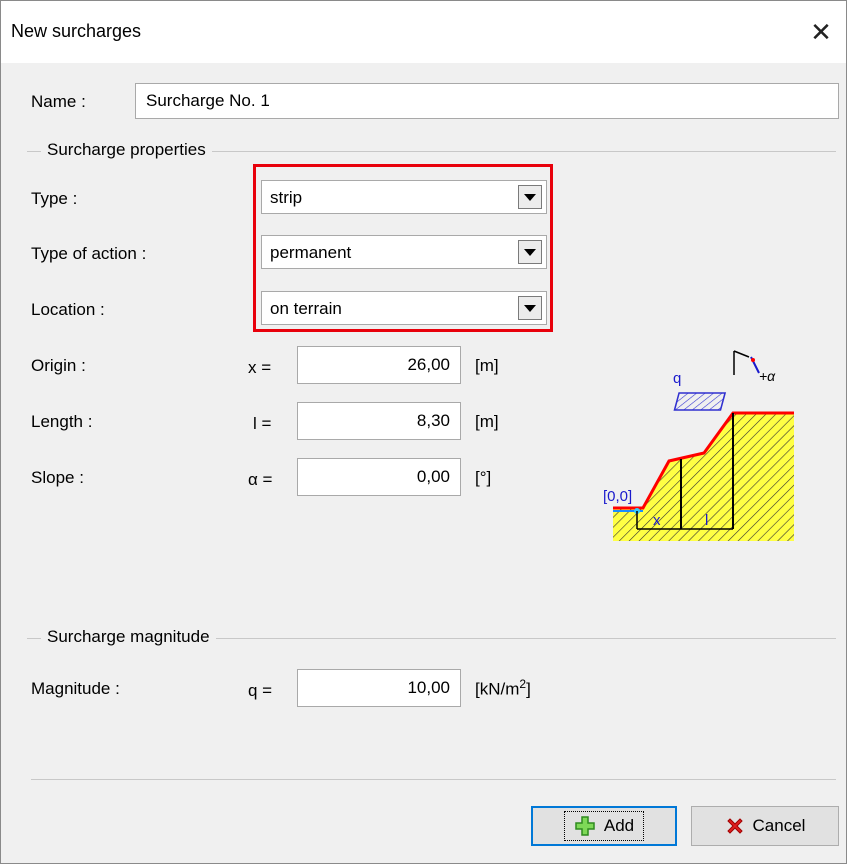  Describe the element at coordinates (126, 150) in the screenshot. I see `properties-group-title: Surcharge properties` at that location.